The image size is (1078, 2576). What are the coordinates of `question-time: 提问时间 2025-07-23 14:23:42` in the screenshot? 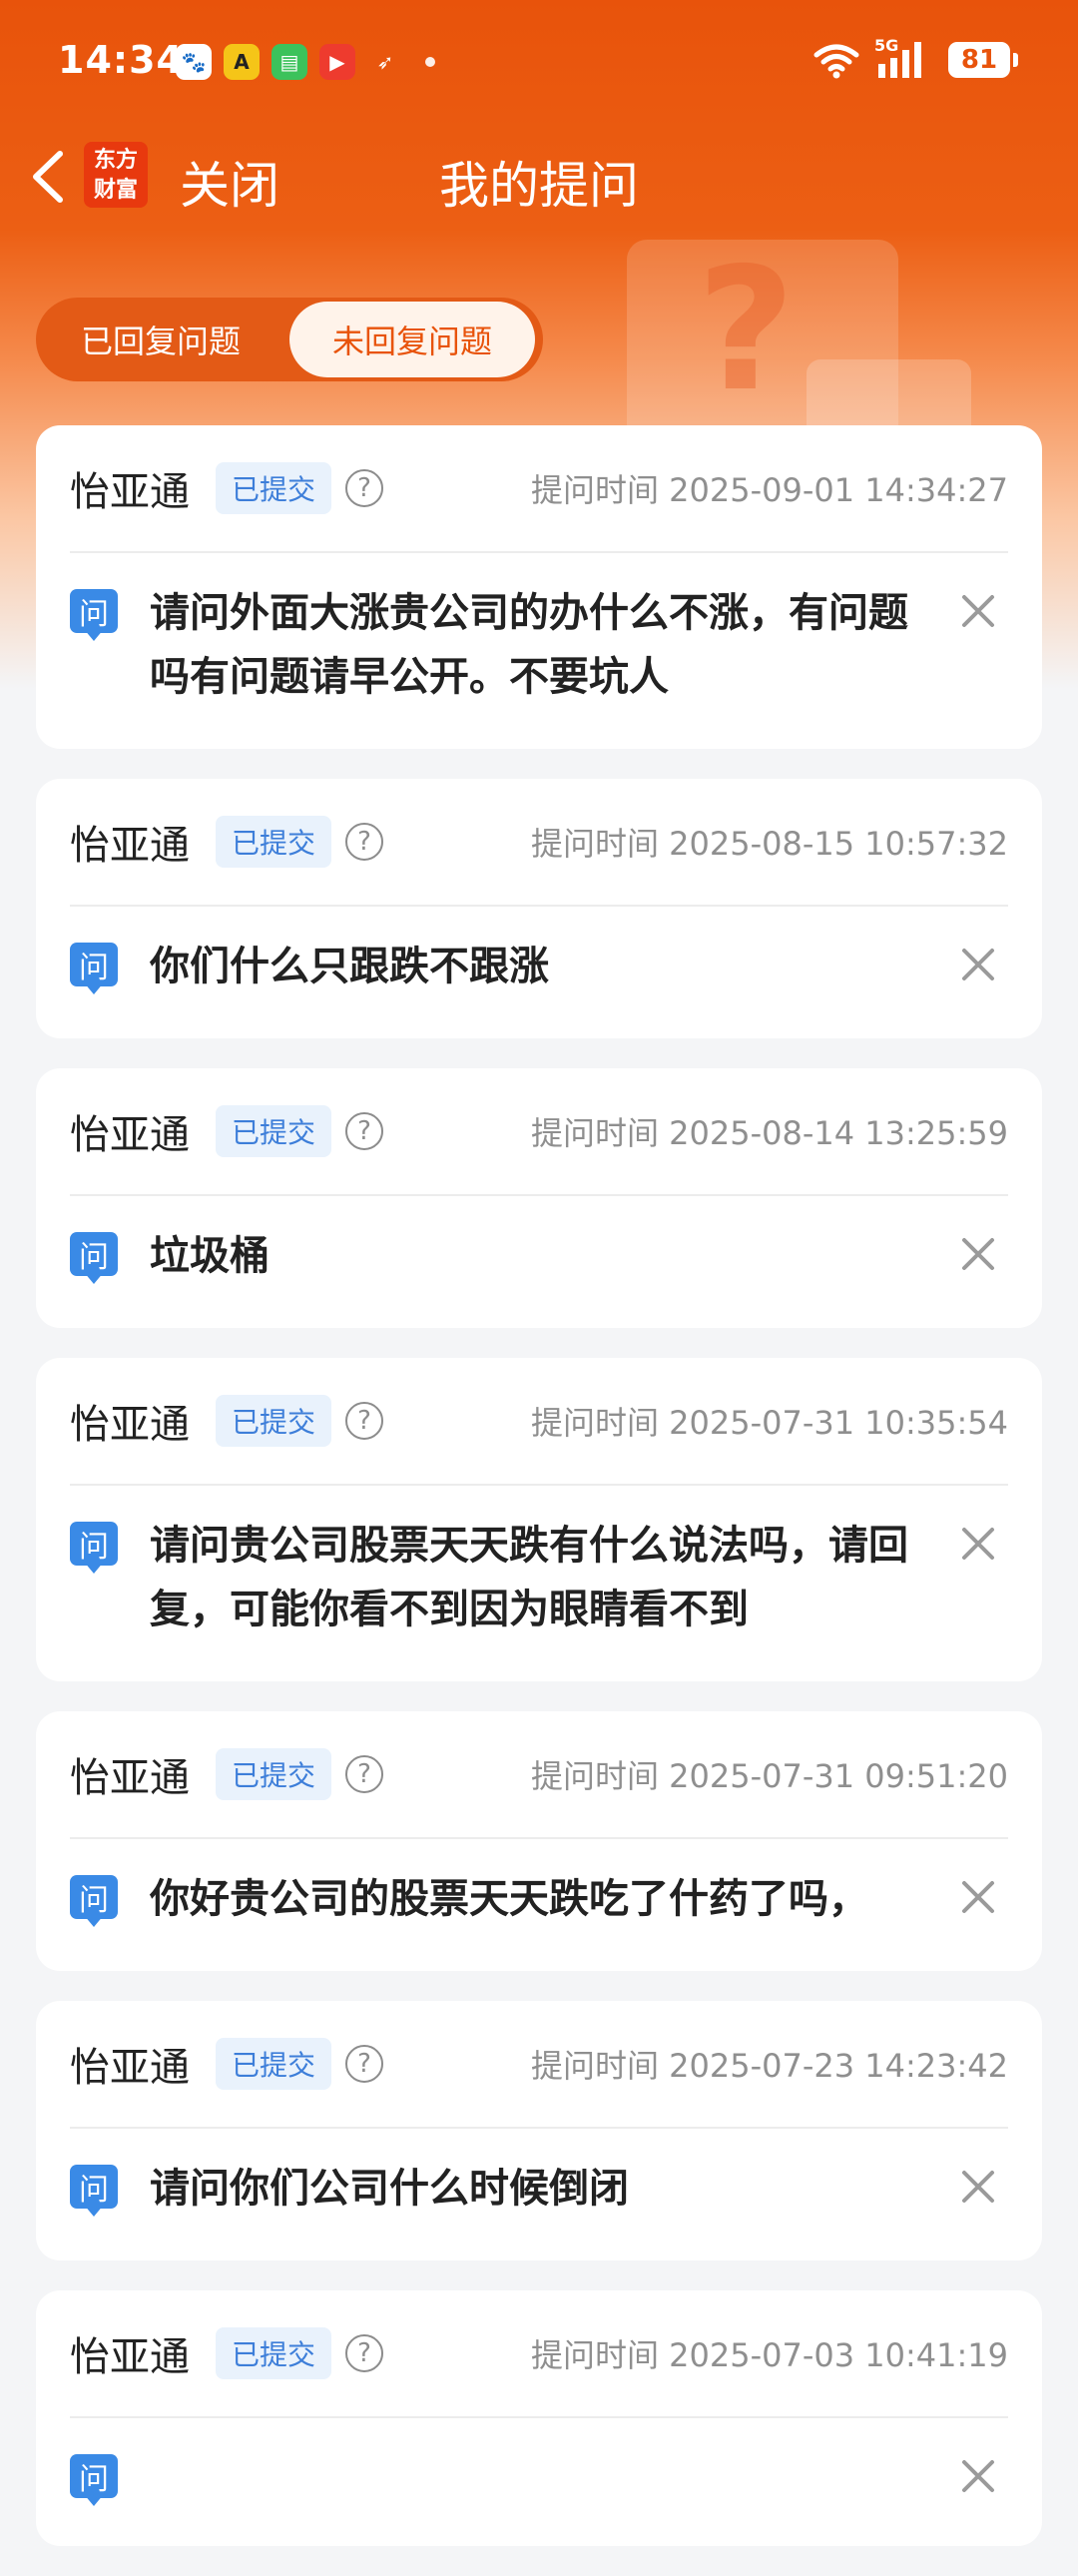 It's located at (769, 2066).